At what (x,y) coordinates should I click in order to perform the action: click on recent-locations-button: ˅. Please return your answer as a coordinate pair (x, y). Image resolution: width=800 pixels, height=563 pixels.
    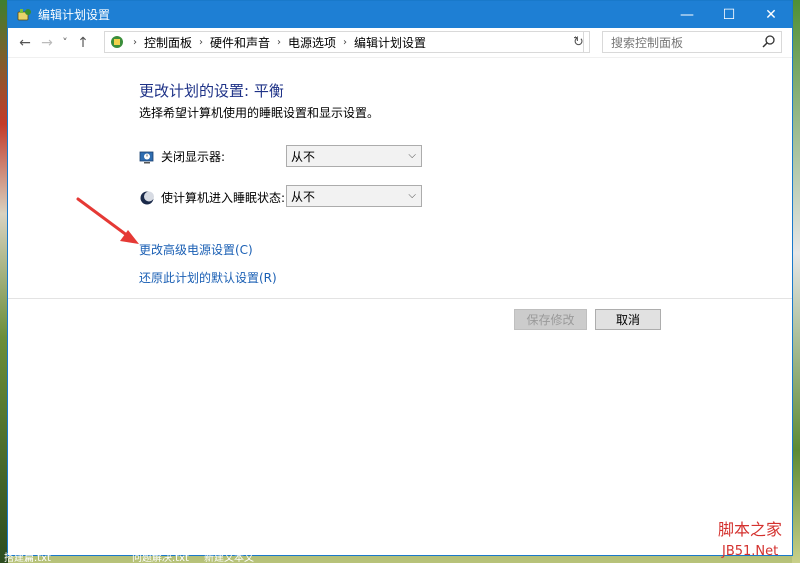
    Looking at the image, I should click on (65, 43).